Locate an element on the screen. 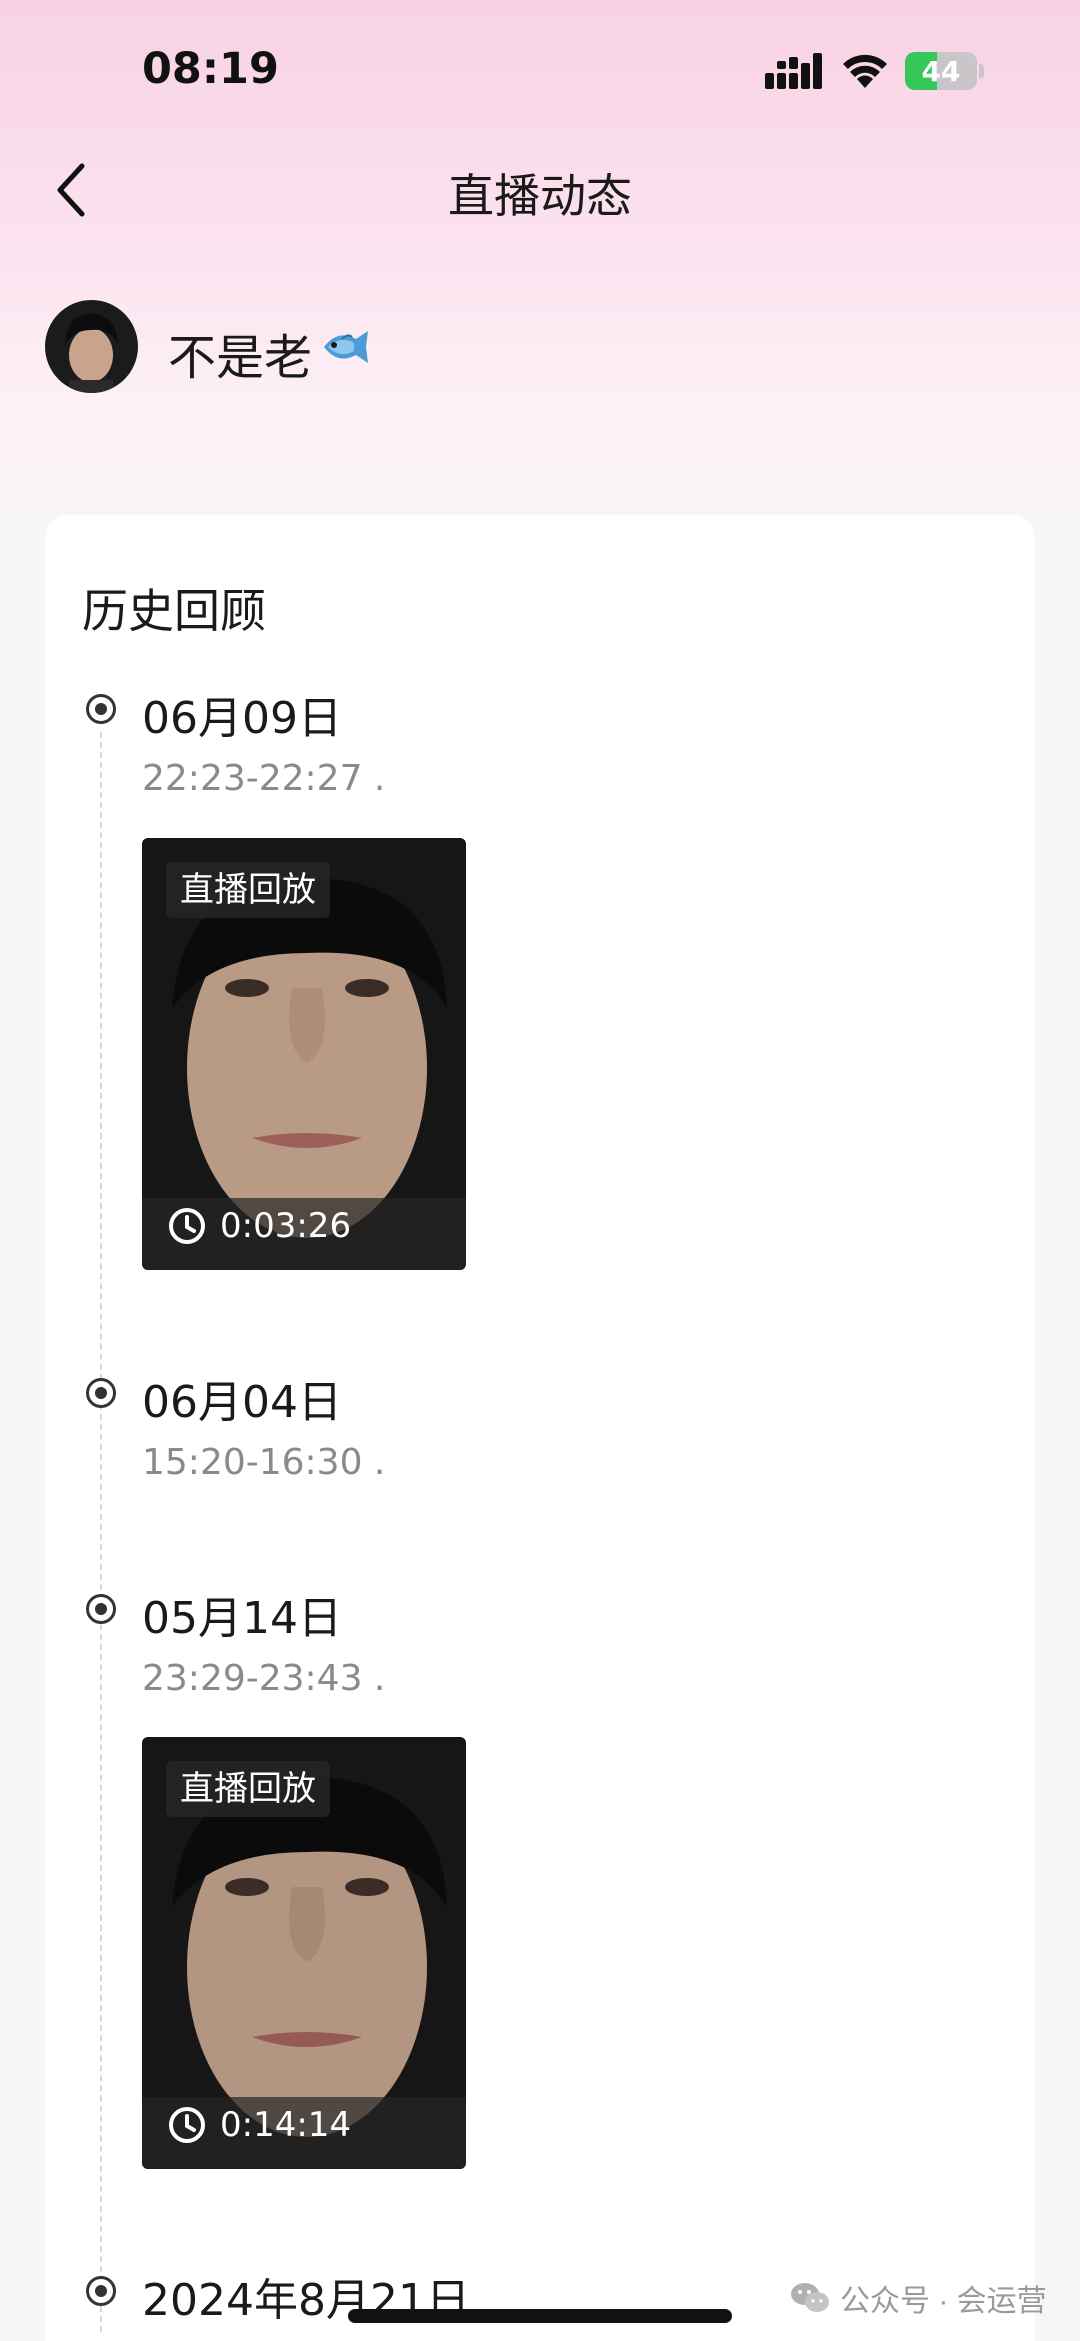 The width and height of the screenshot is (1080, 2341). status-time: 08:19 is located at coordinates (210, 69).